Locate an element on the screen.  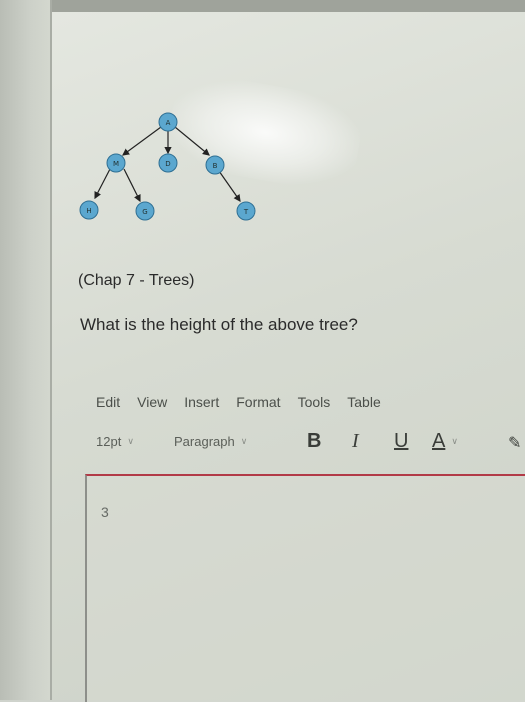
left-sidebar-strip is located at coordinates (26, 350).